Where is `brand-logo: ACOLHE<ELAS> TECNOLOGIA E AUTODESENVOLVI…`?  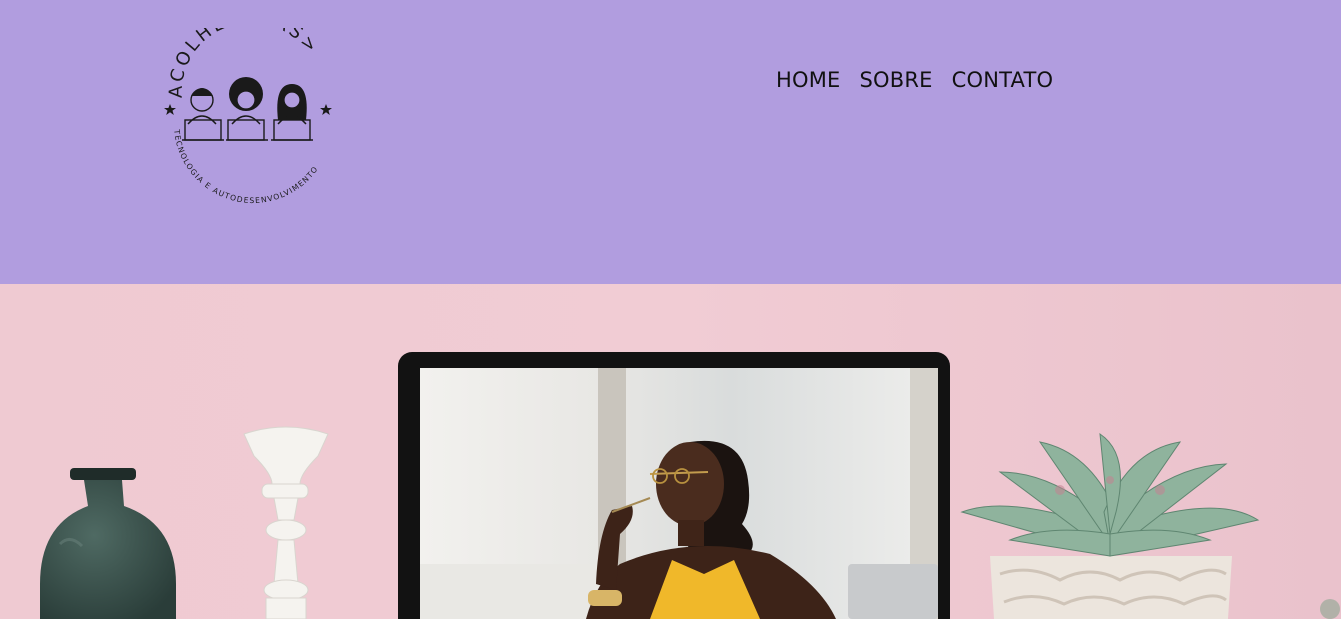
brand-logo: ACOLHE<ELAS> TECNOLOGIA E AUTODESENVOLVI… is located at coordinates (248, 106).